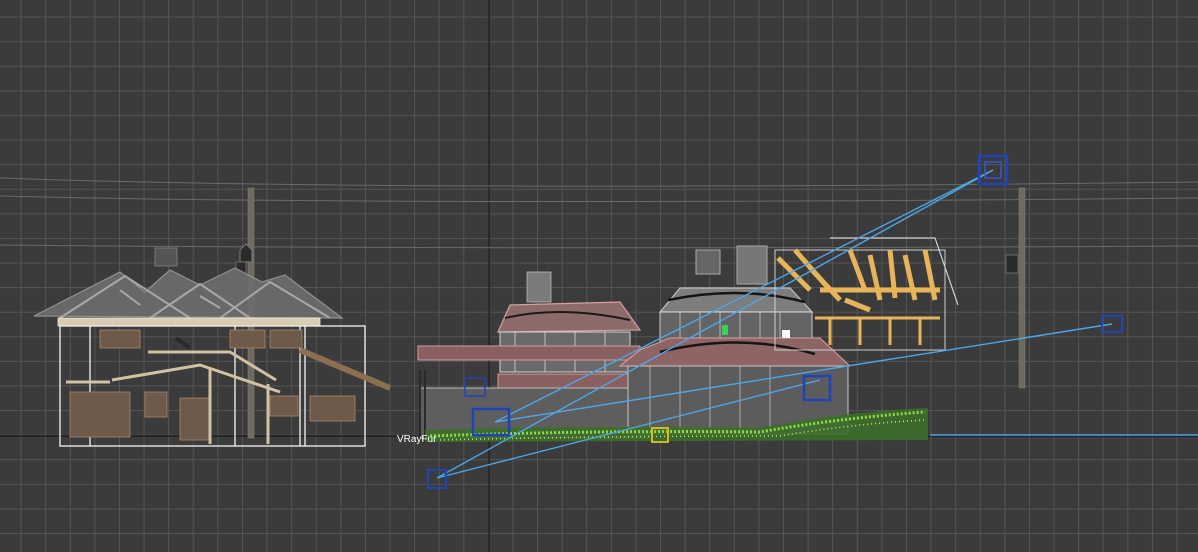 Image resolution: width=1198 pixels, height=552 pixels. Describe the element at coordinates (212, 347) in the screenshot. I see `house-left-wireframe` at that location.